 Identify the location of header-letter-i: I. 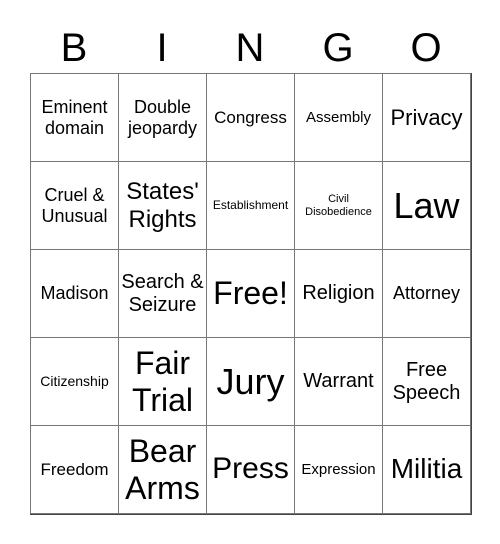
(162, 48).